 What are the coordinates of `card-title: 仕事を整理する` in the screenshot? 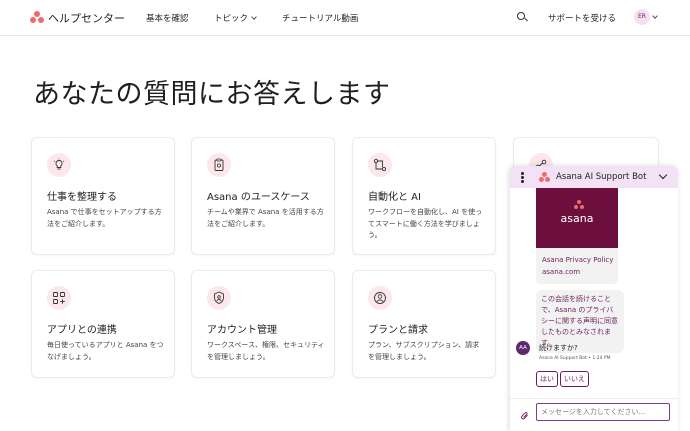 It's located at (82, 197).